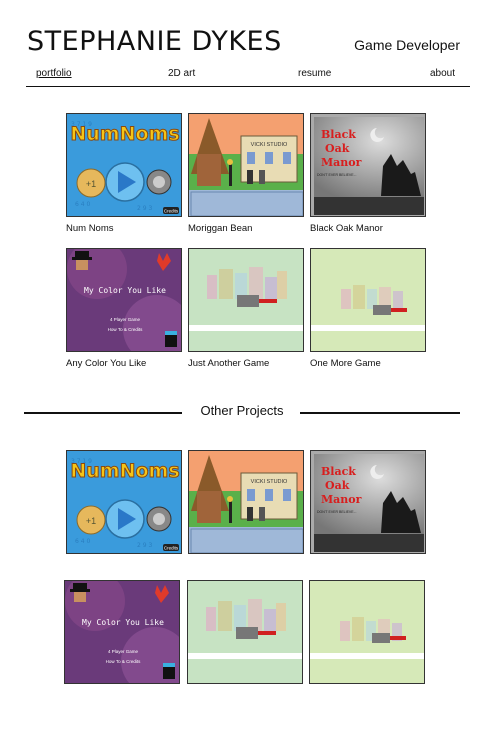  Describe the element at coordinates (90, 228) in the screenshot. I see `card-title: Num Noms` at that location.